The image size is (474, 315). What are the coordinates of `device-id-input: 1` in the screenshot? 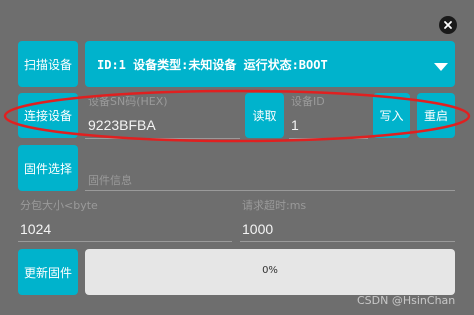 It's located at (295, 125).